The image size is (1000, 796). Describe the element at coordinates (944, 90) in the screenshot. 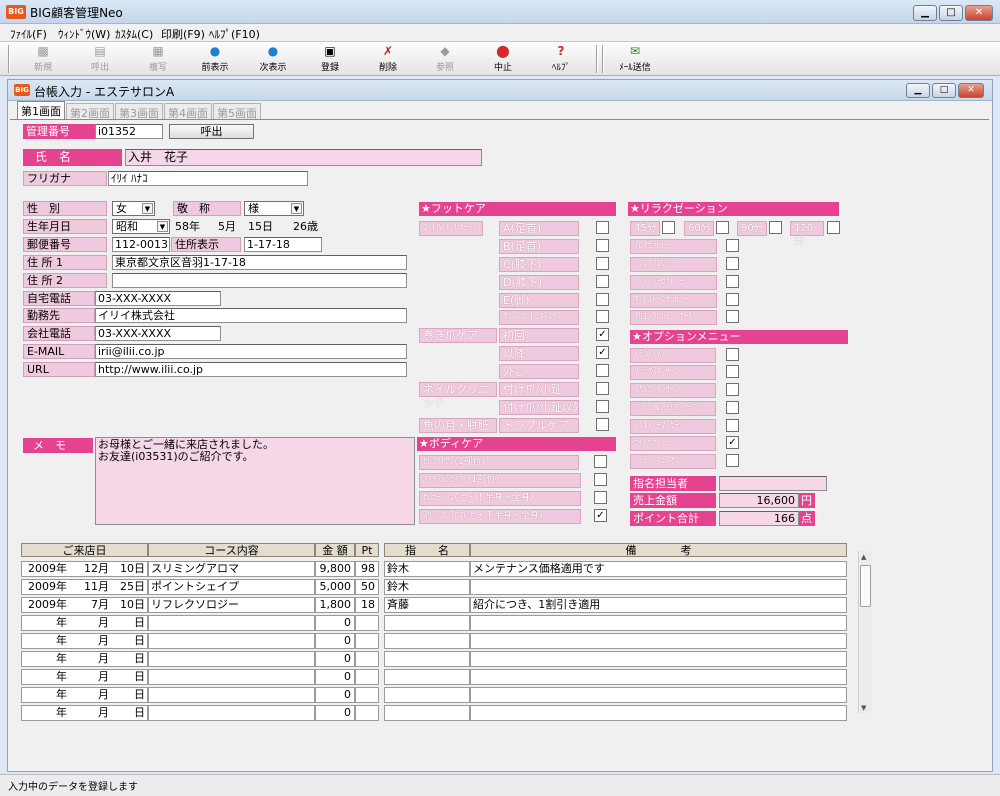

I see `ledger-maximize-button: □` at that location.